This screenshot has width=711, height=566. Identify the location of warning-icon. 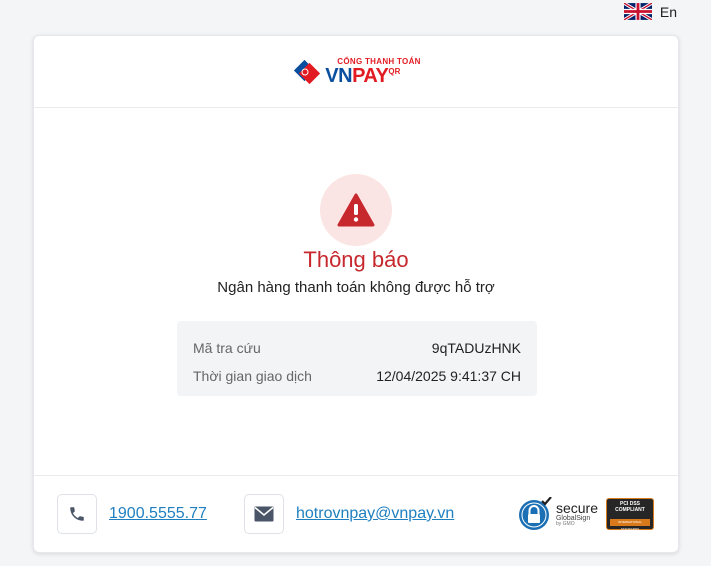
(356, 210).